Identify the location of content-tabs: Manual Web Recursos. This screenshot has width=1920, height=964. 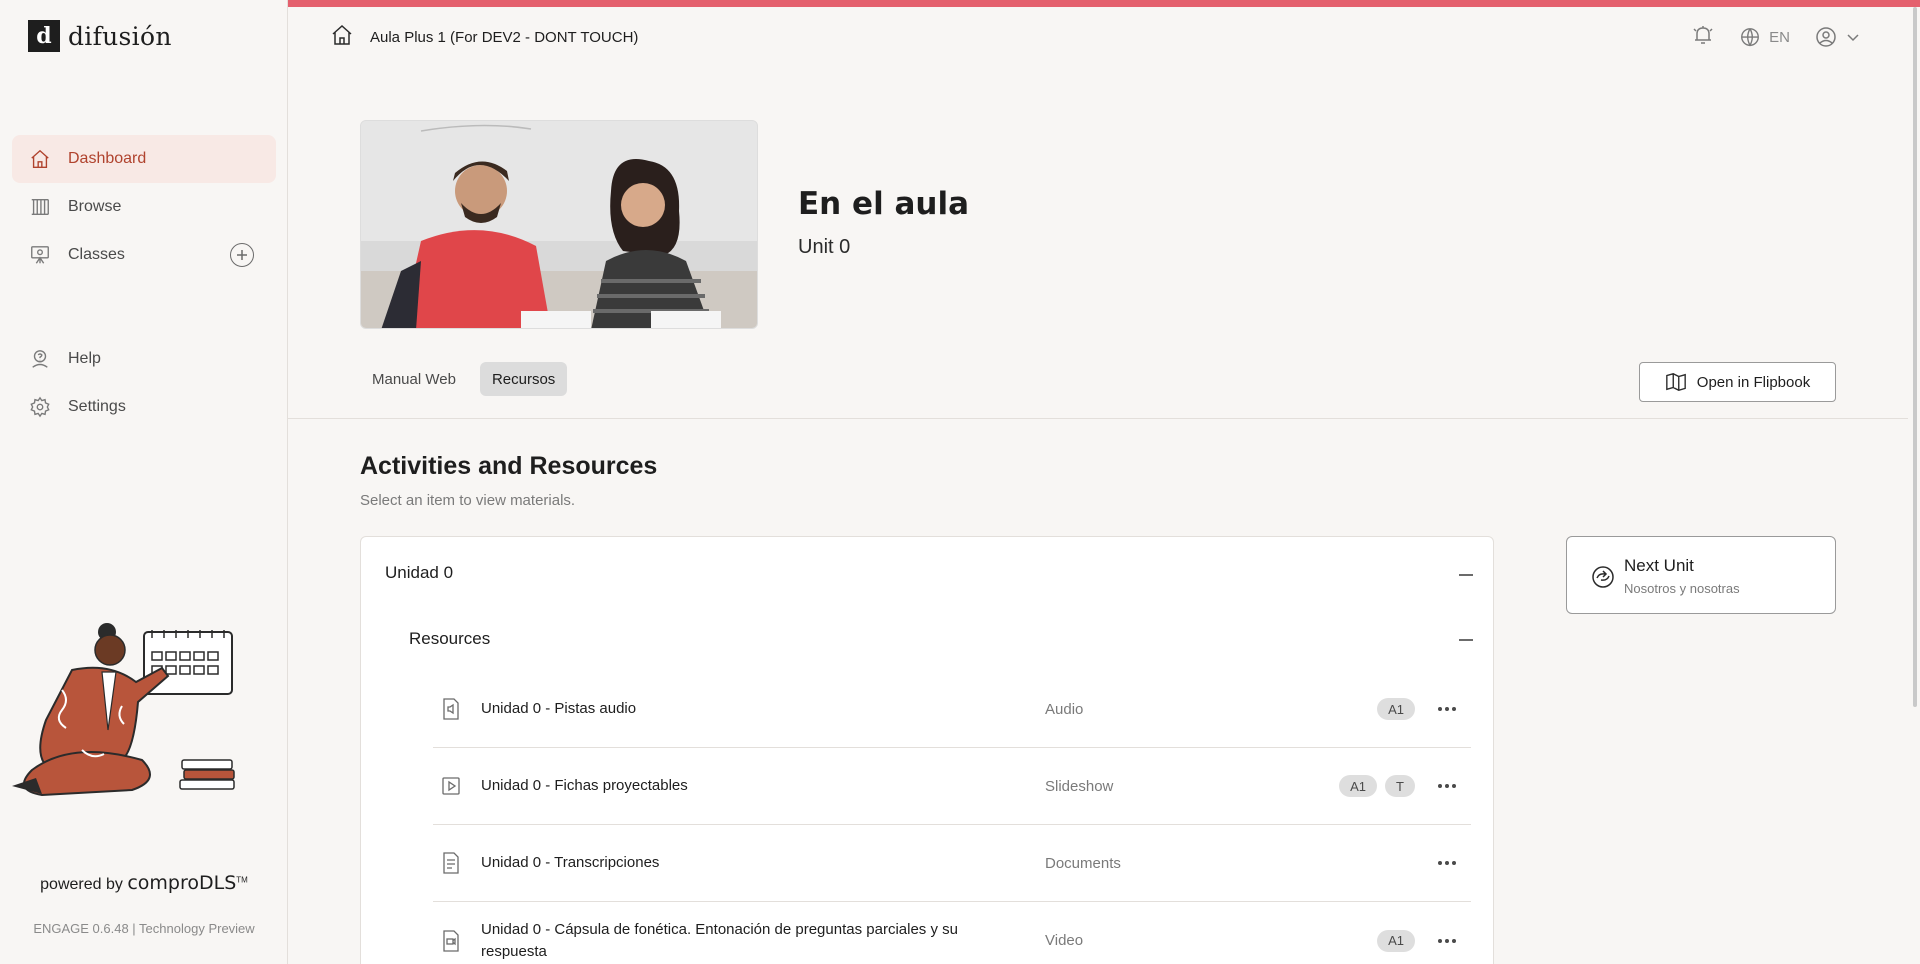
(464, 379).